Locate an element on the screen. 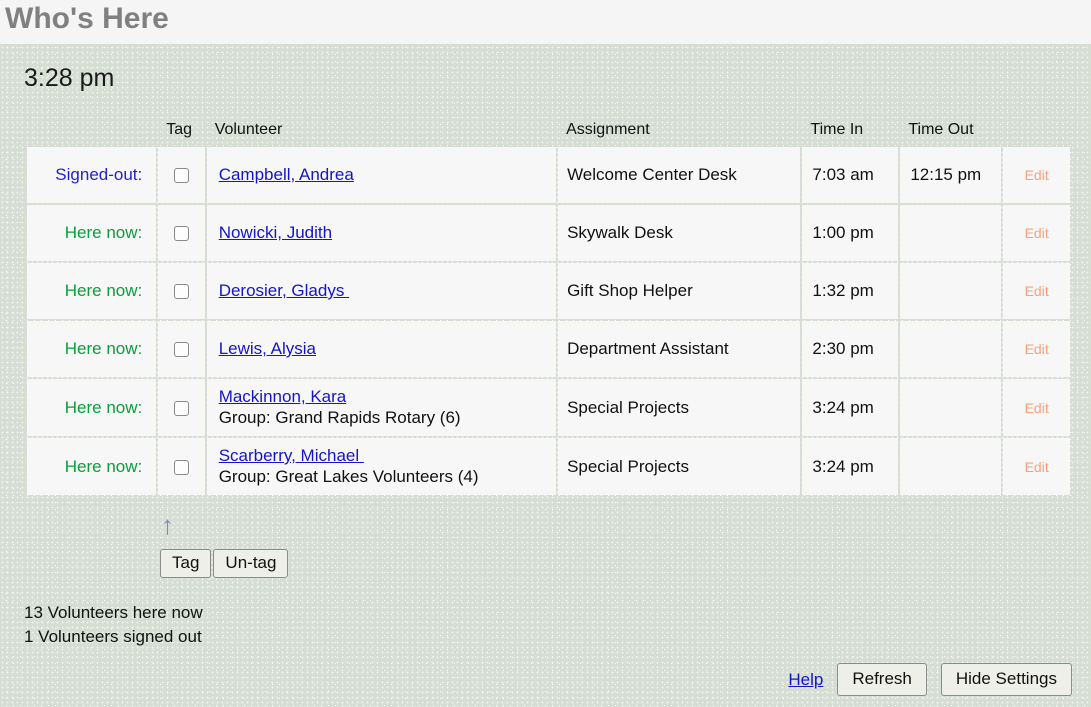  page-title: Who's Here is located at coordinates (87, 18).